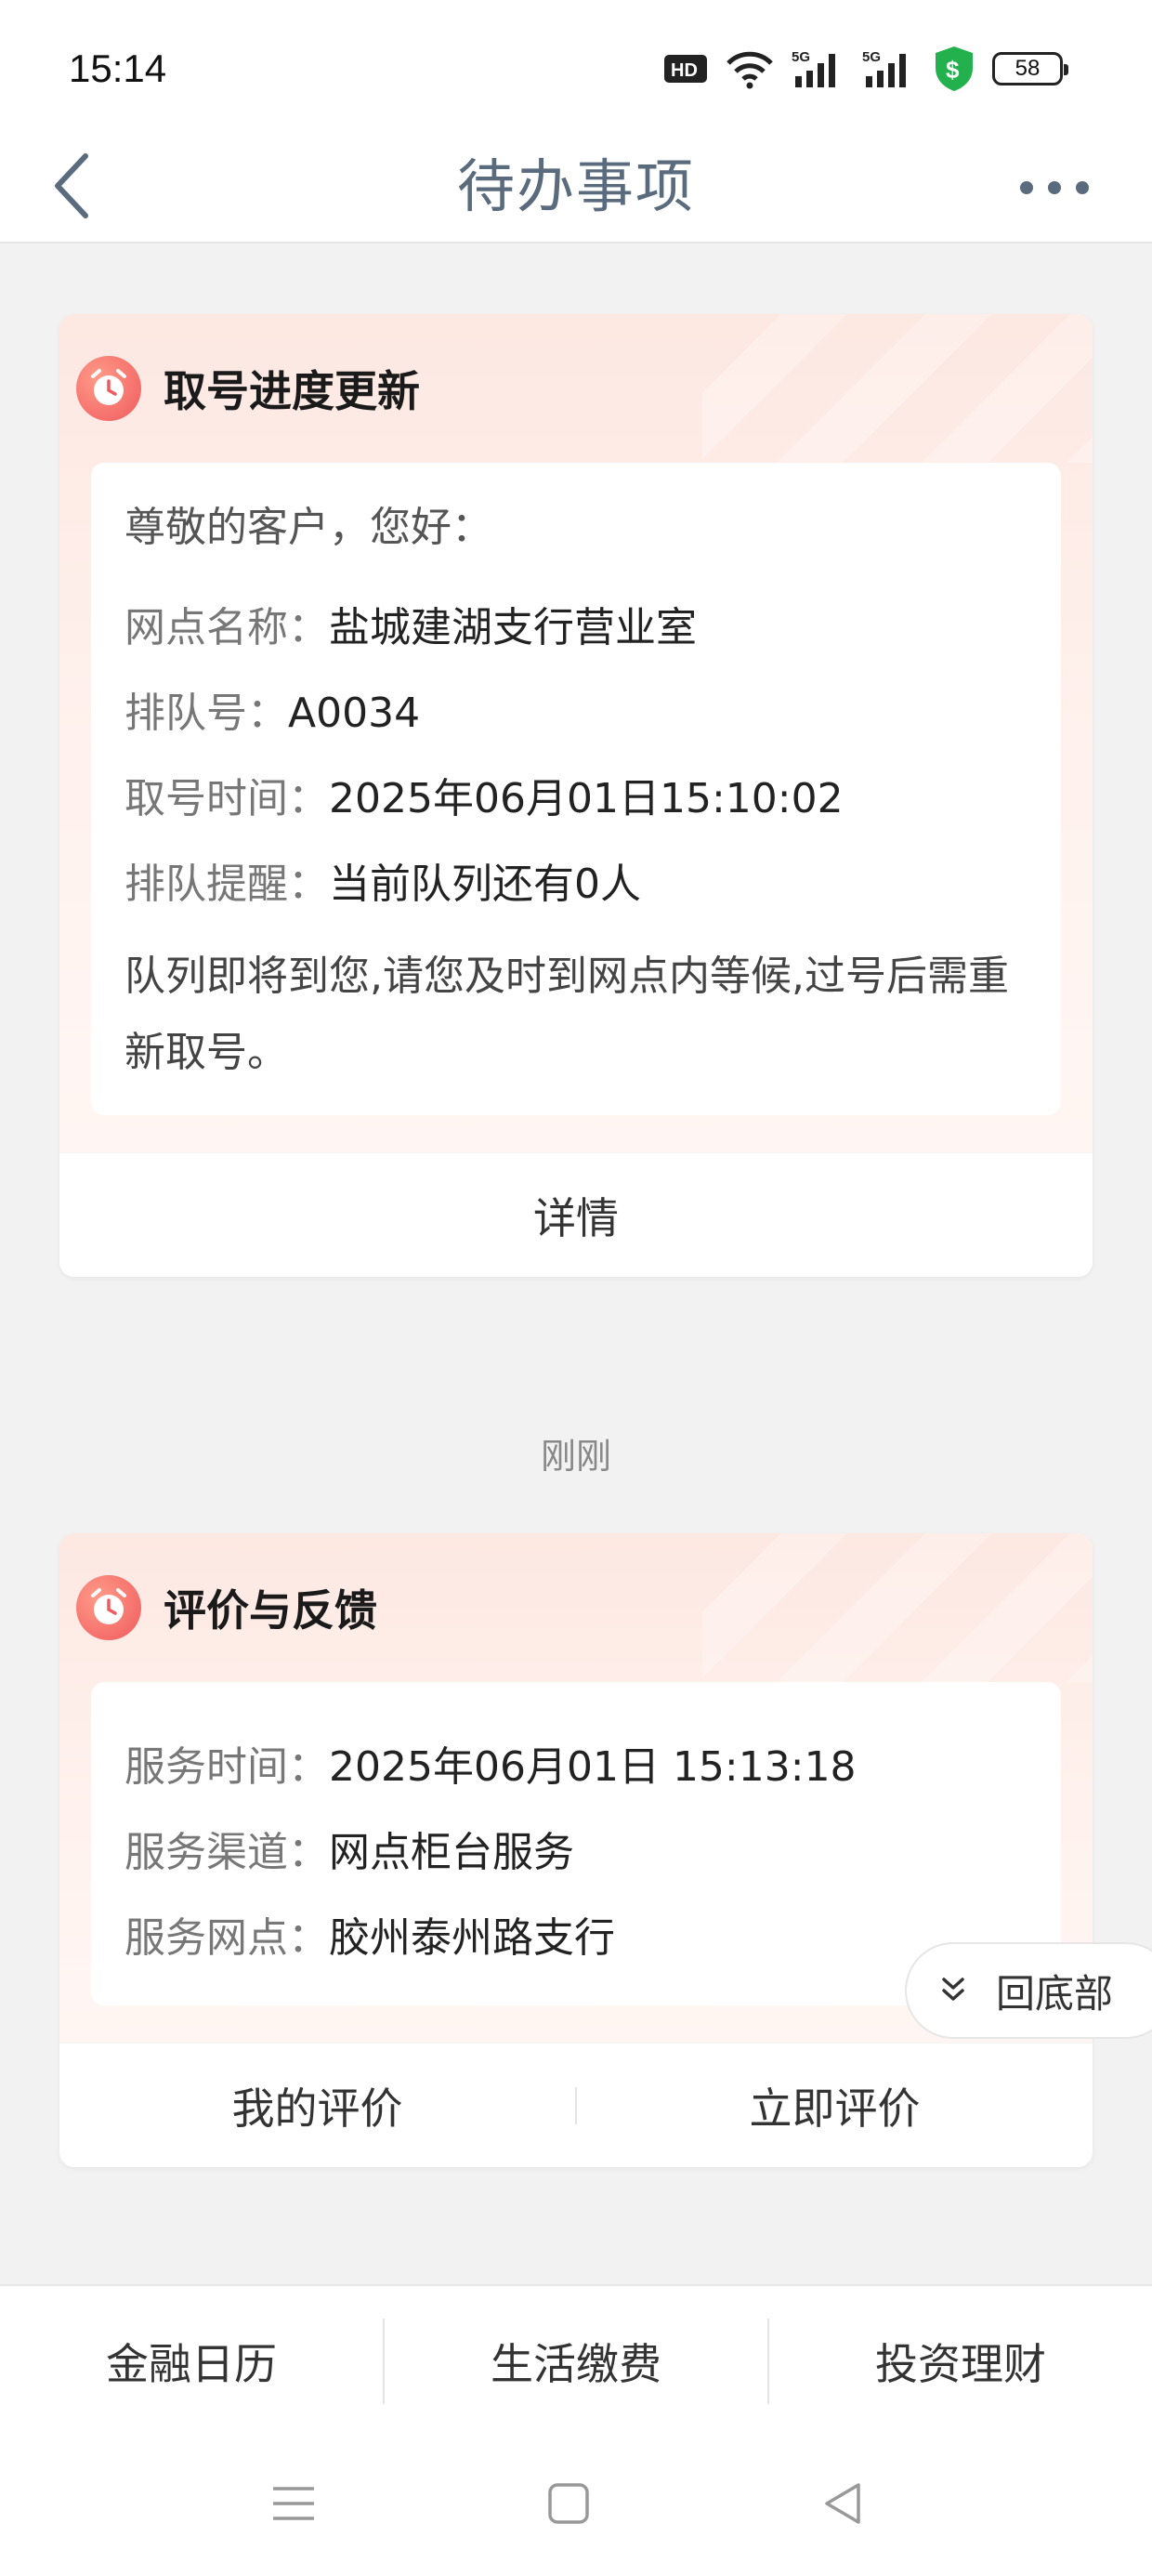 The width and height of the screenshot is (1152, 2576). I want to click on info-label: 排队提醒：, so click(226, 884).